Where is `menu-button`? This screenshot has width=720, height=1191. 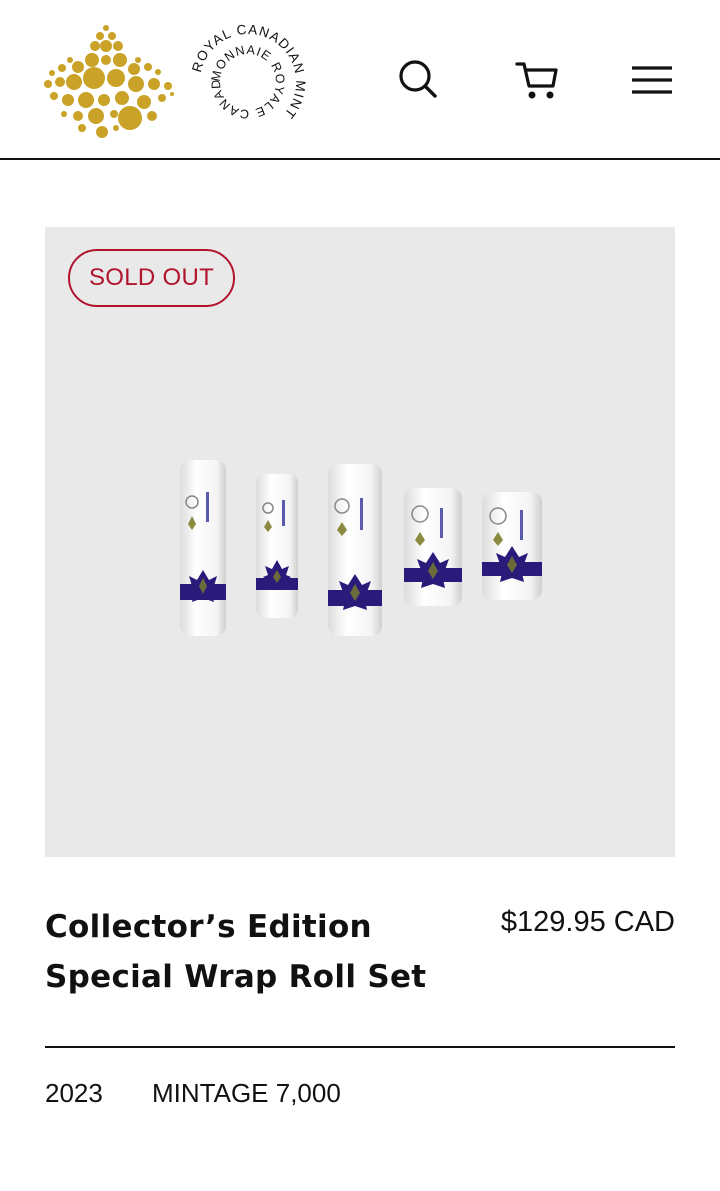 menu-button is located at coordinates (652, 80).